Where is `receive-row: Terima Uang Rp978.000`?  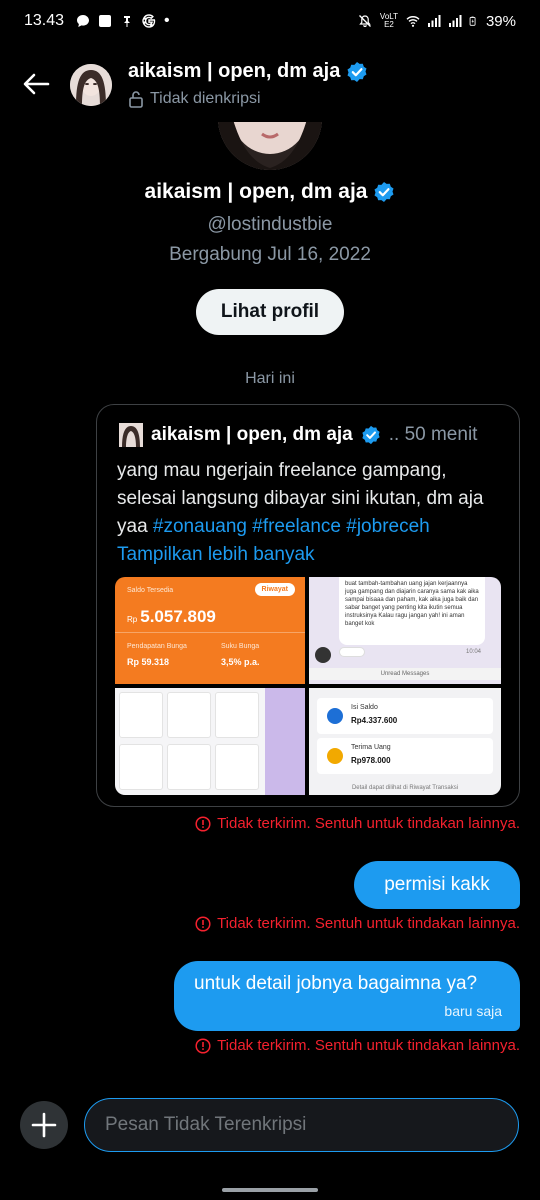
receive-row: Terima Uang Rp978.000 is located at coordinates (405, 756).